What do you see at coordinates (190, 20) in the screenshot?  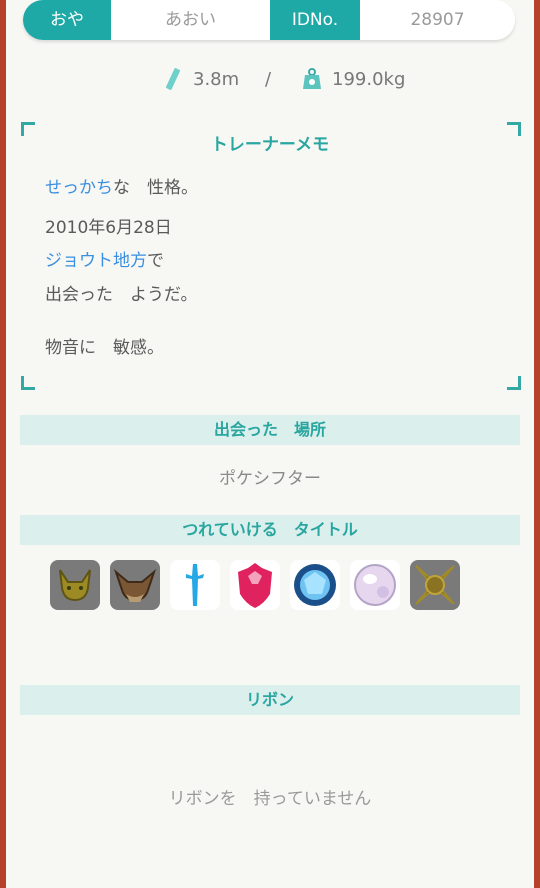 I see `ot-name: あおい` at bounding box center [190, 20].